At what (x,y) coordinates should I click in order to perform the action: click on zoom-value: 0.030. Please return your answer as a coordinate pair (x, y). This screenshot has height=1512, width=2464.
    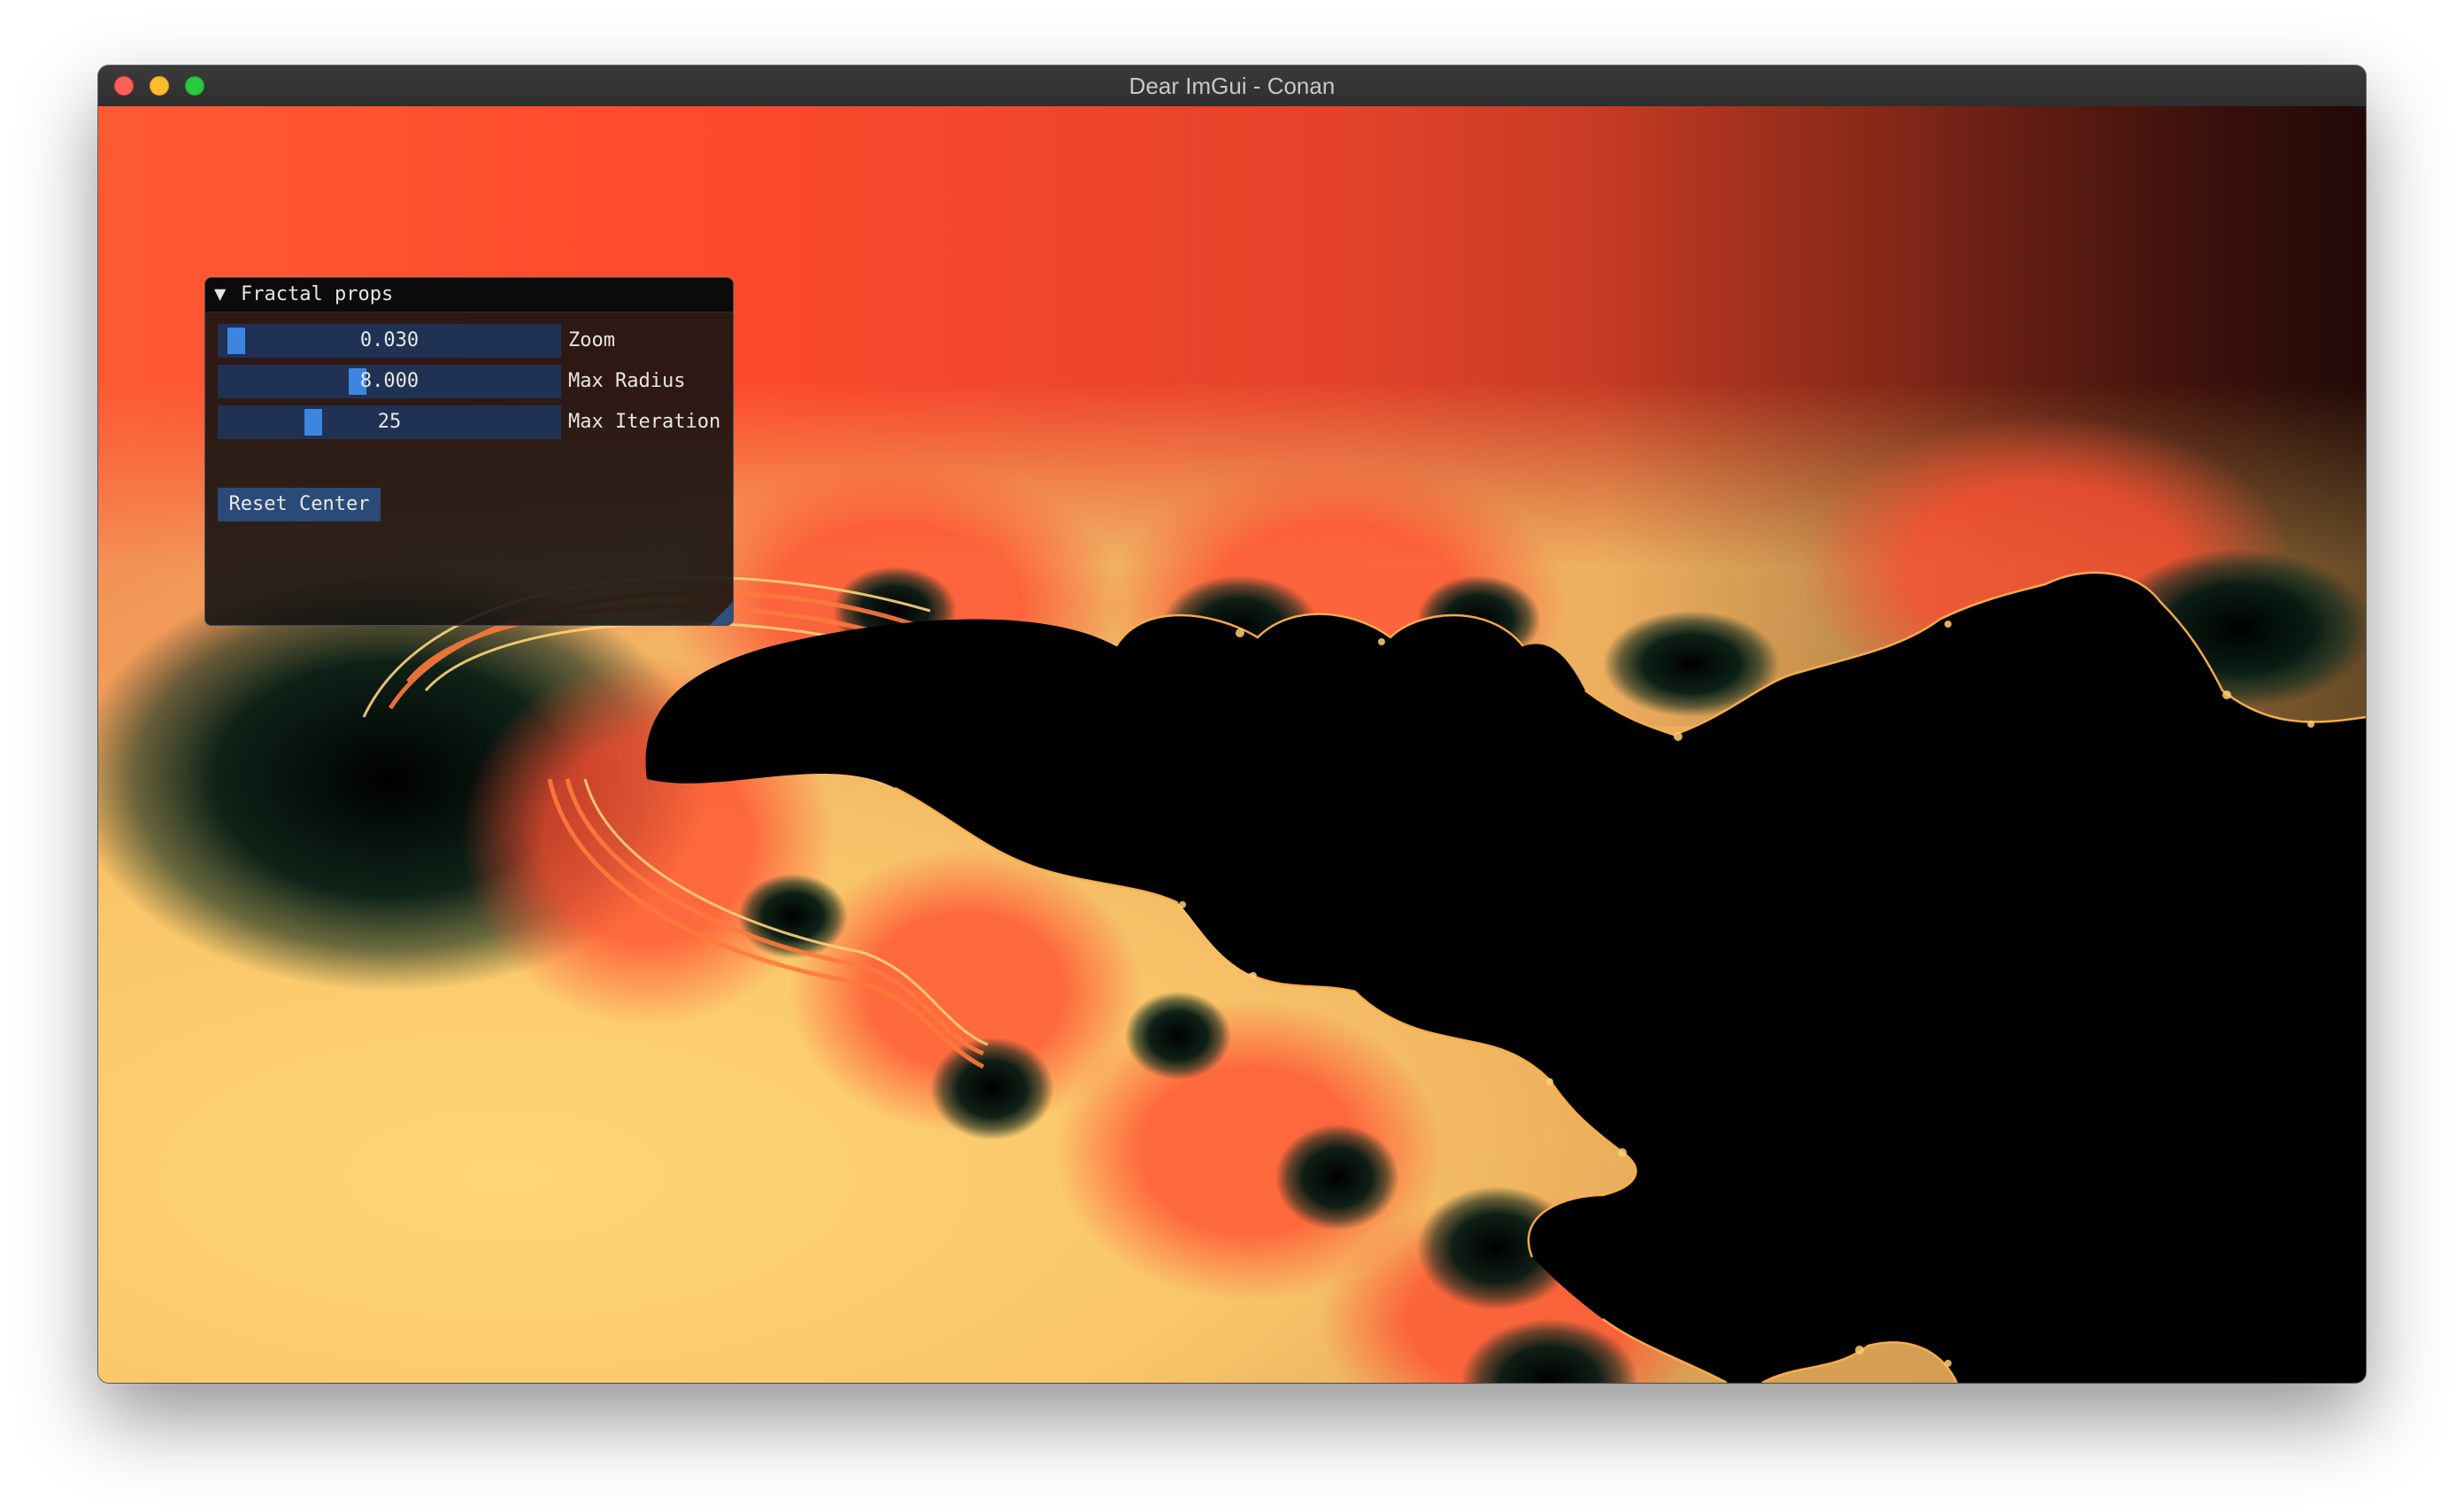
    Looking at the image, I should click on (389, 340).